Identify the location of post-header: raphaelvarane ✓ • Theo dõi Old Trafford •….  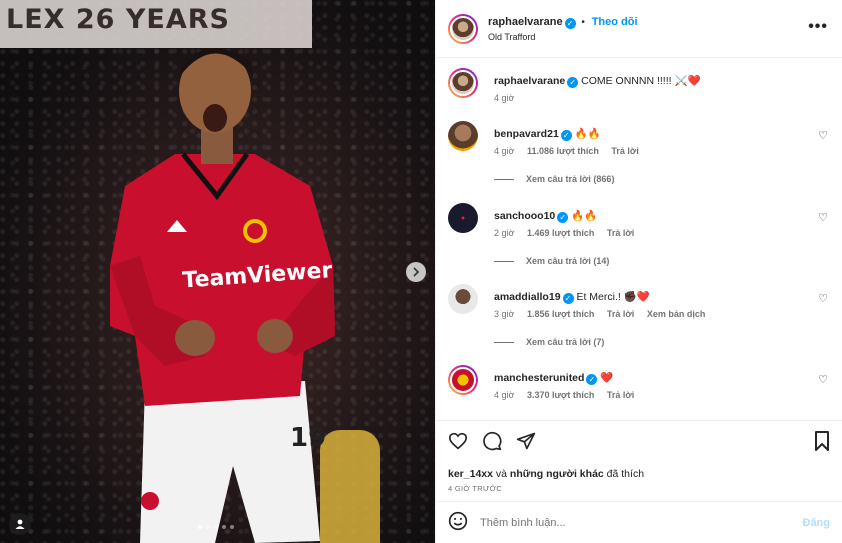
(639, 29).